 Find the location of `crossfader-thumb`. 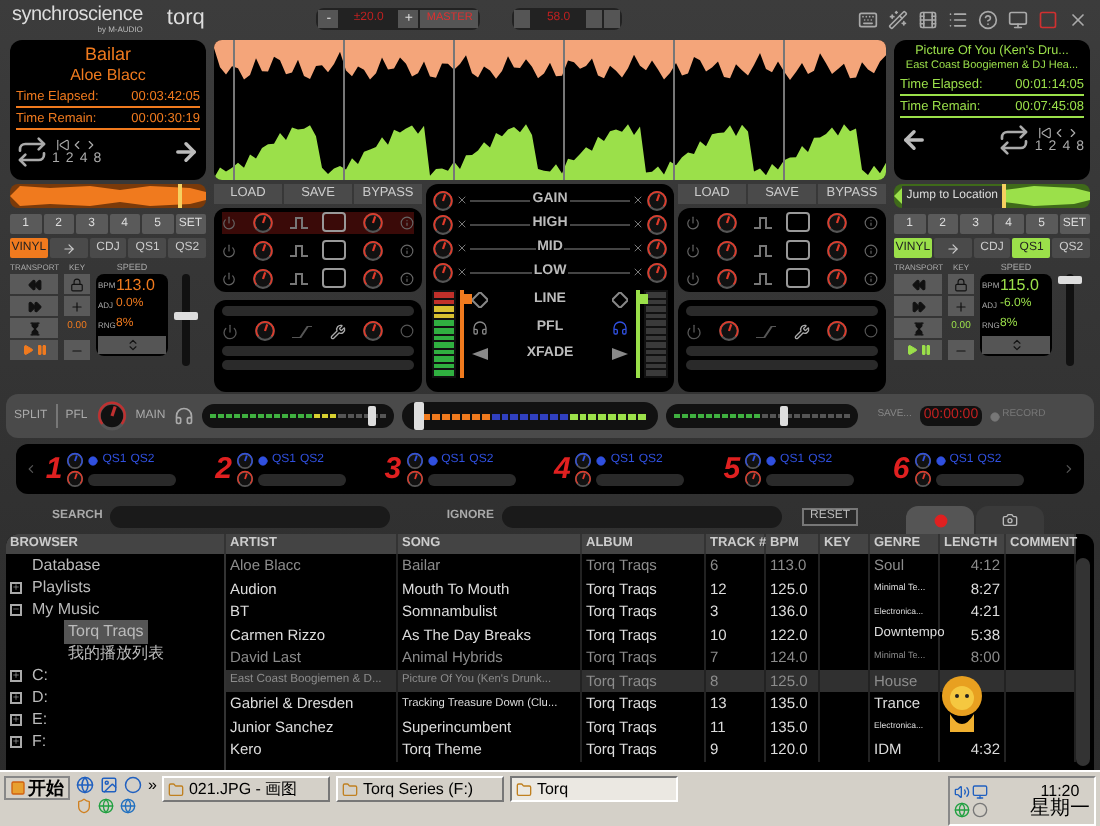

crossfader-thumb is located at coordinates (418, 416).